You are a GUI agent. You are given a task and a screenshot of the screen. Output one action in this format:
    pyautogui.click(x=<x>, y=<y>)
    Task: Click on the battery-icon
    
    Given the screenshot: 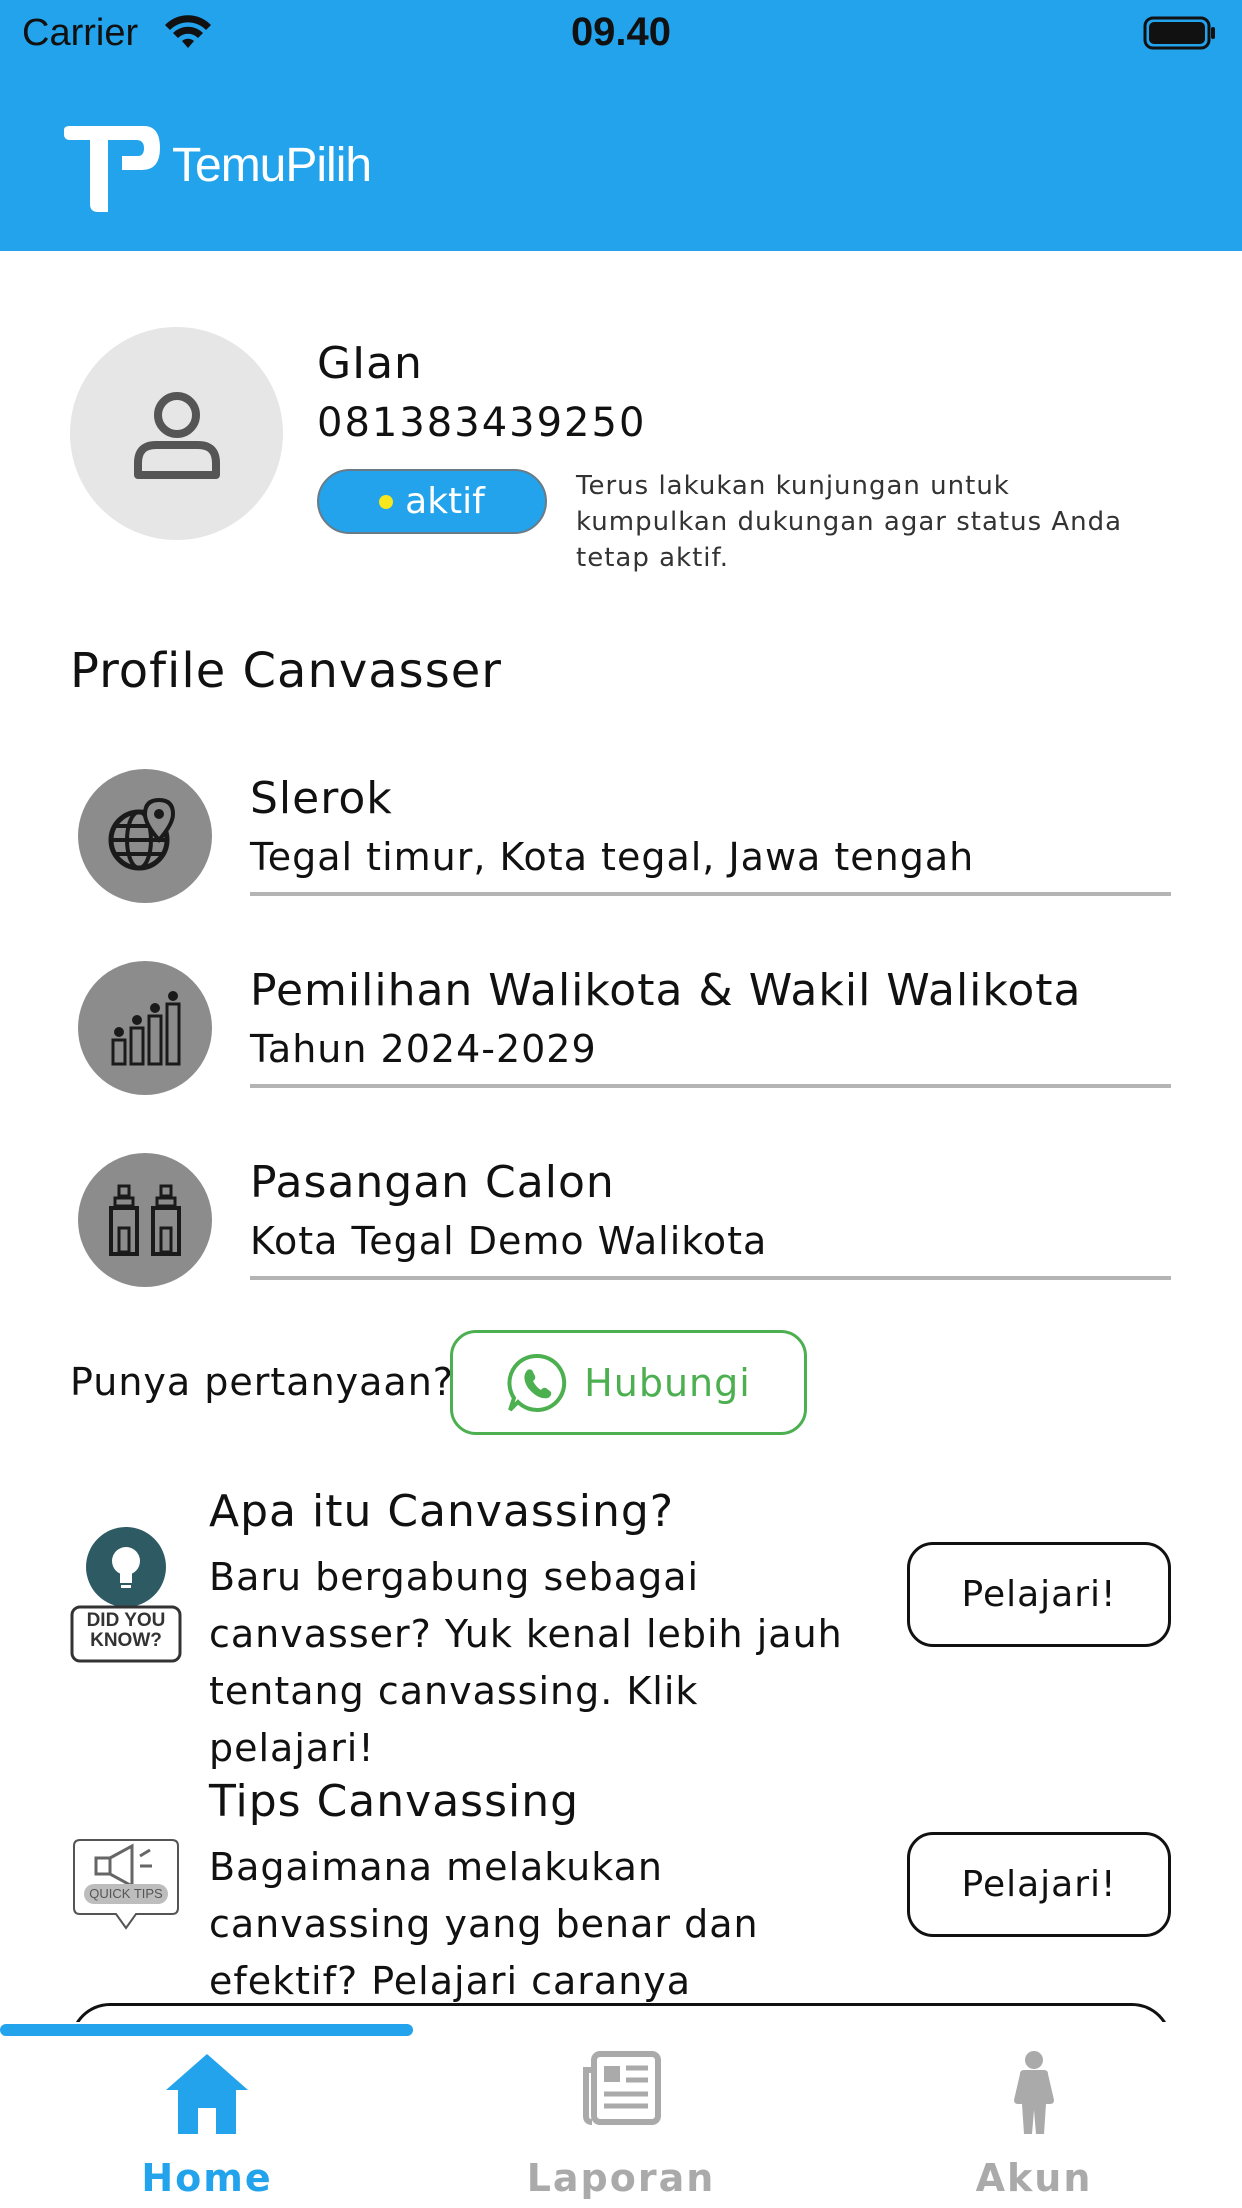 What is the action you would take?
    pyautogui.click(x=1179, y=33)
    